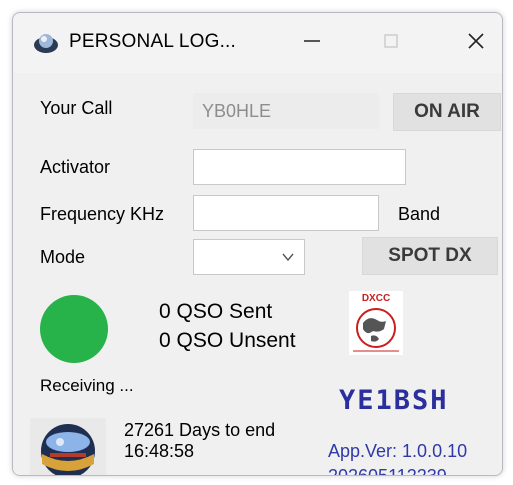 Image resolution: width=513 pixels, height=485 pixels. What do you see at coordinates (430, 256) in the screenshot?
I see `spot-dx-button: SPOT DX` at bounding box center [430, 256].